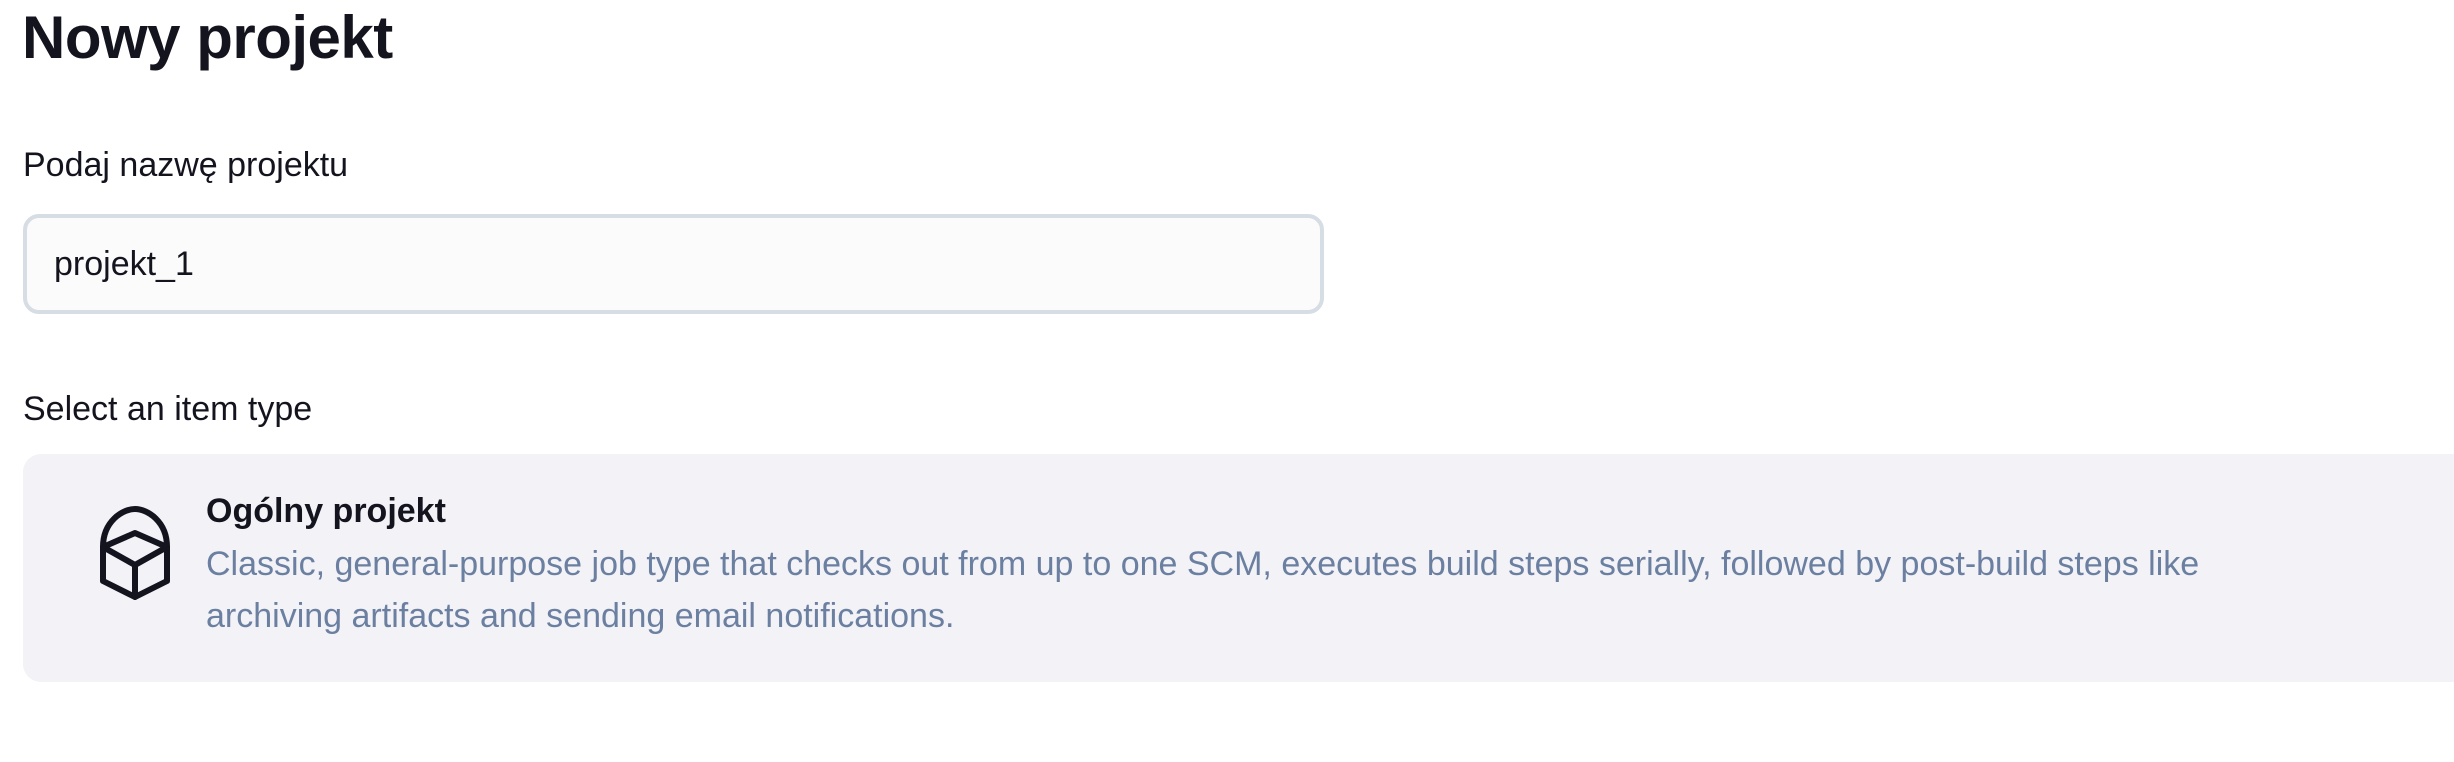 The image size is (2454, 762). Describe the element at coordinates (135, 551) in the screenshot. I see `cube-icon` at that location.